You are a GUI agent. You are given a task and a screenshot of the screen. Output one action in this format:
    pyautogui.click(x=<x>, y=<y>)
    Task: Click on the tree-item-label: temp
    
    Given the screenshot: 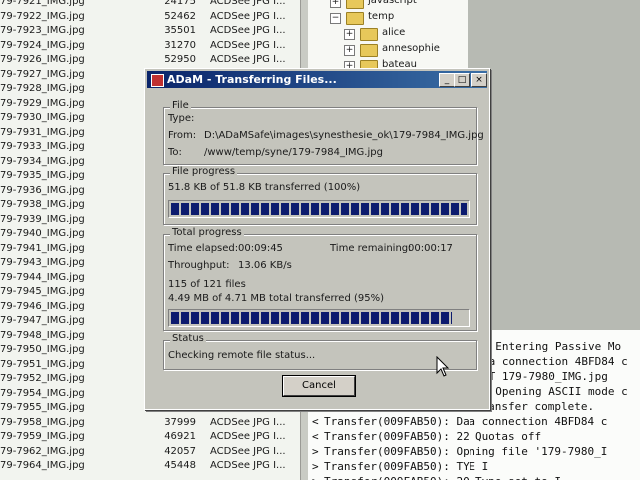 What is the action you would take?
    pyautogui.click(x=381, y=17)
    